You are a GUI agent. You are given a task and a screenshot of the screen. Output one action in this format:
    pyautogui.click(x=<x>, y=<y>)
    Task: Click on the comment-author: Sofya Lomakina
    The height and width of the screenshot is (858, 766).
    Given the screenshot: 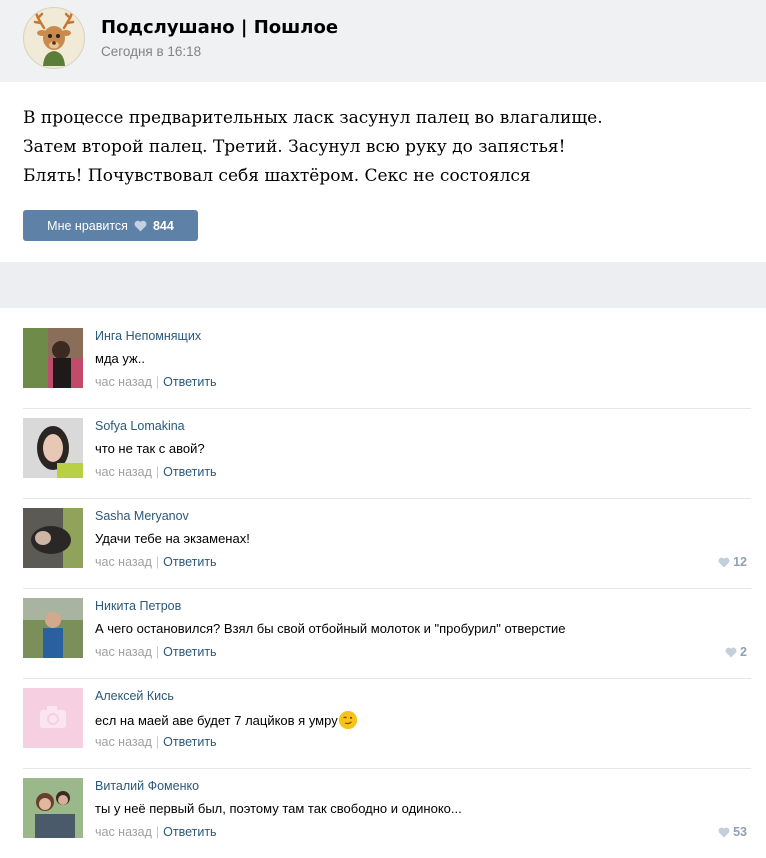 What is the action you would take?
    pyautogui.click(x=140, y=426)
    